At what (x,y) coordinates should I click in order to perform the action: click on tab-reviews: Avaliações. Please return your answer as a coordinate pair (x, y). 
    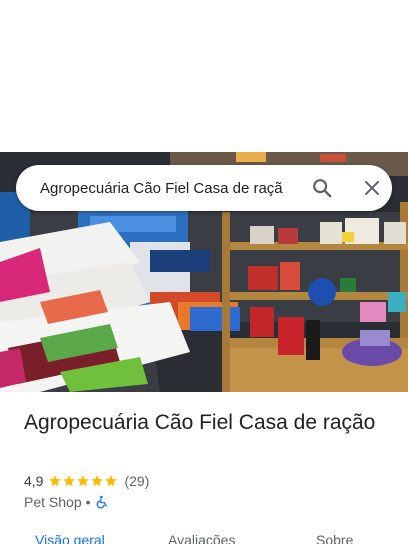
    Looking at the image, I should click on (201, 538).